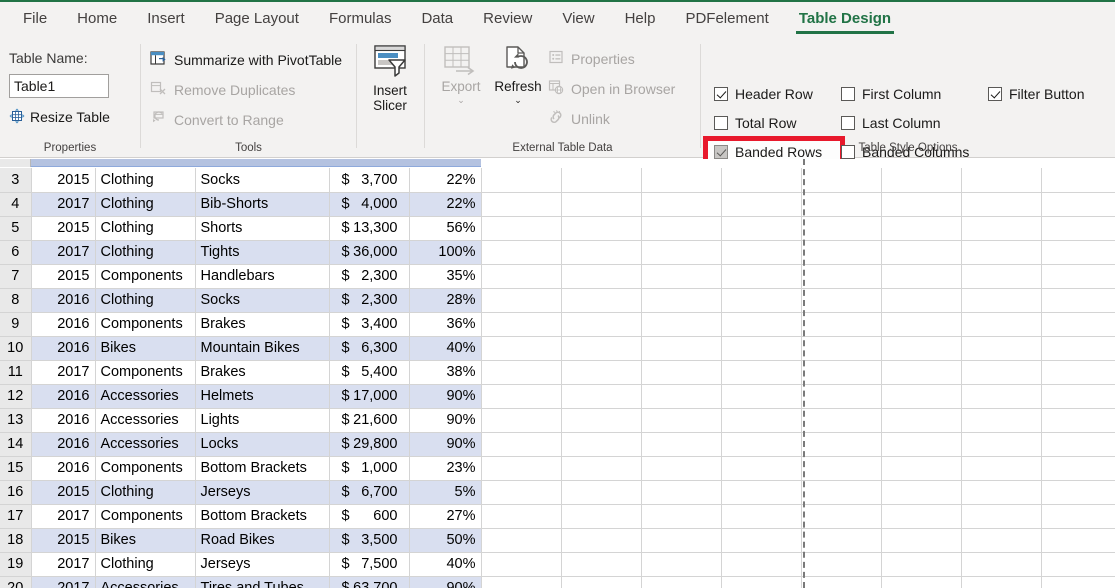 The width and height of the screenshot is (1115, 588). Describe the element at coordinates (445, 324) in the screenshot. I see `cell-percent: 36%` at that location.